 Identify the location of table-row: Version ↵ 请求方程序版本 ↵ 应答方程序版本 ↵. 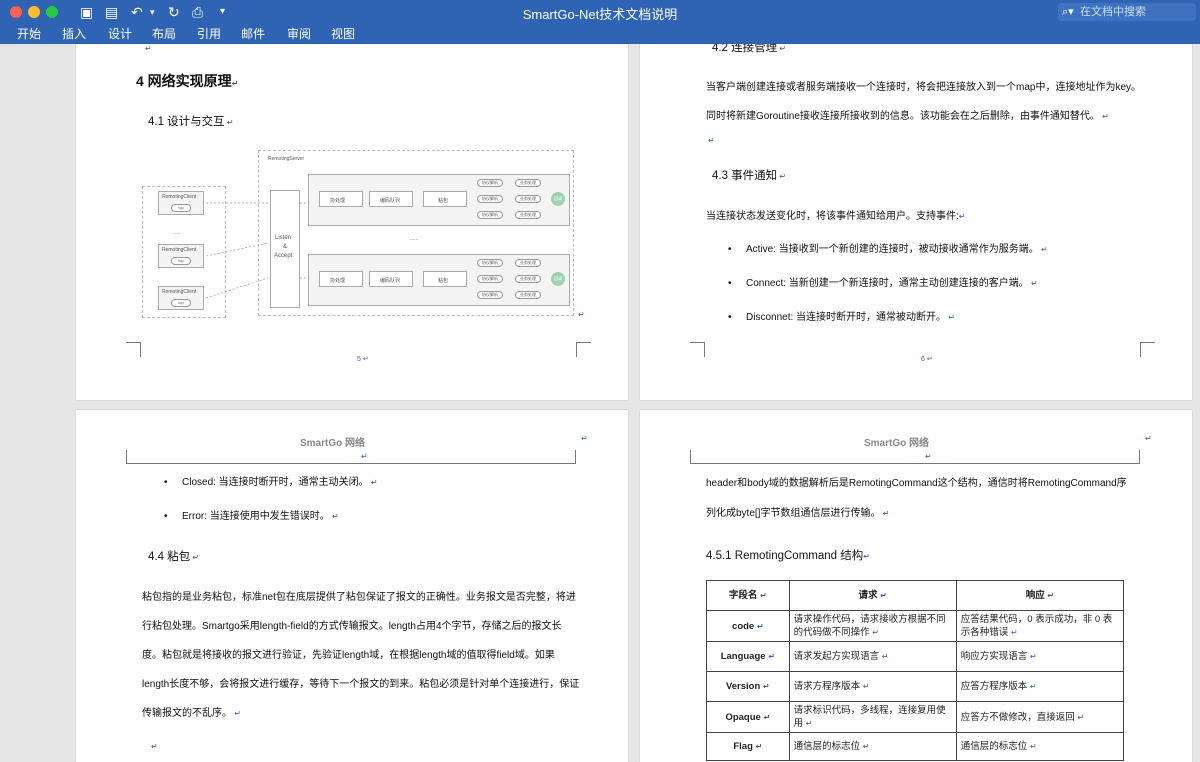
(915, 686).